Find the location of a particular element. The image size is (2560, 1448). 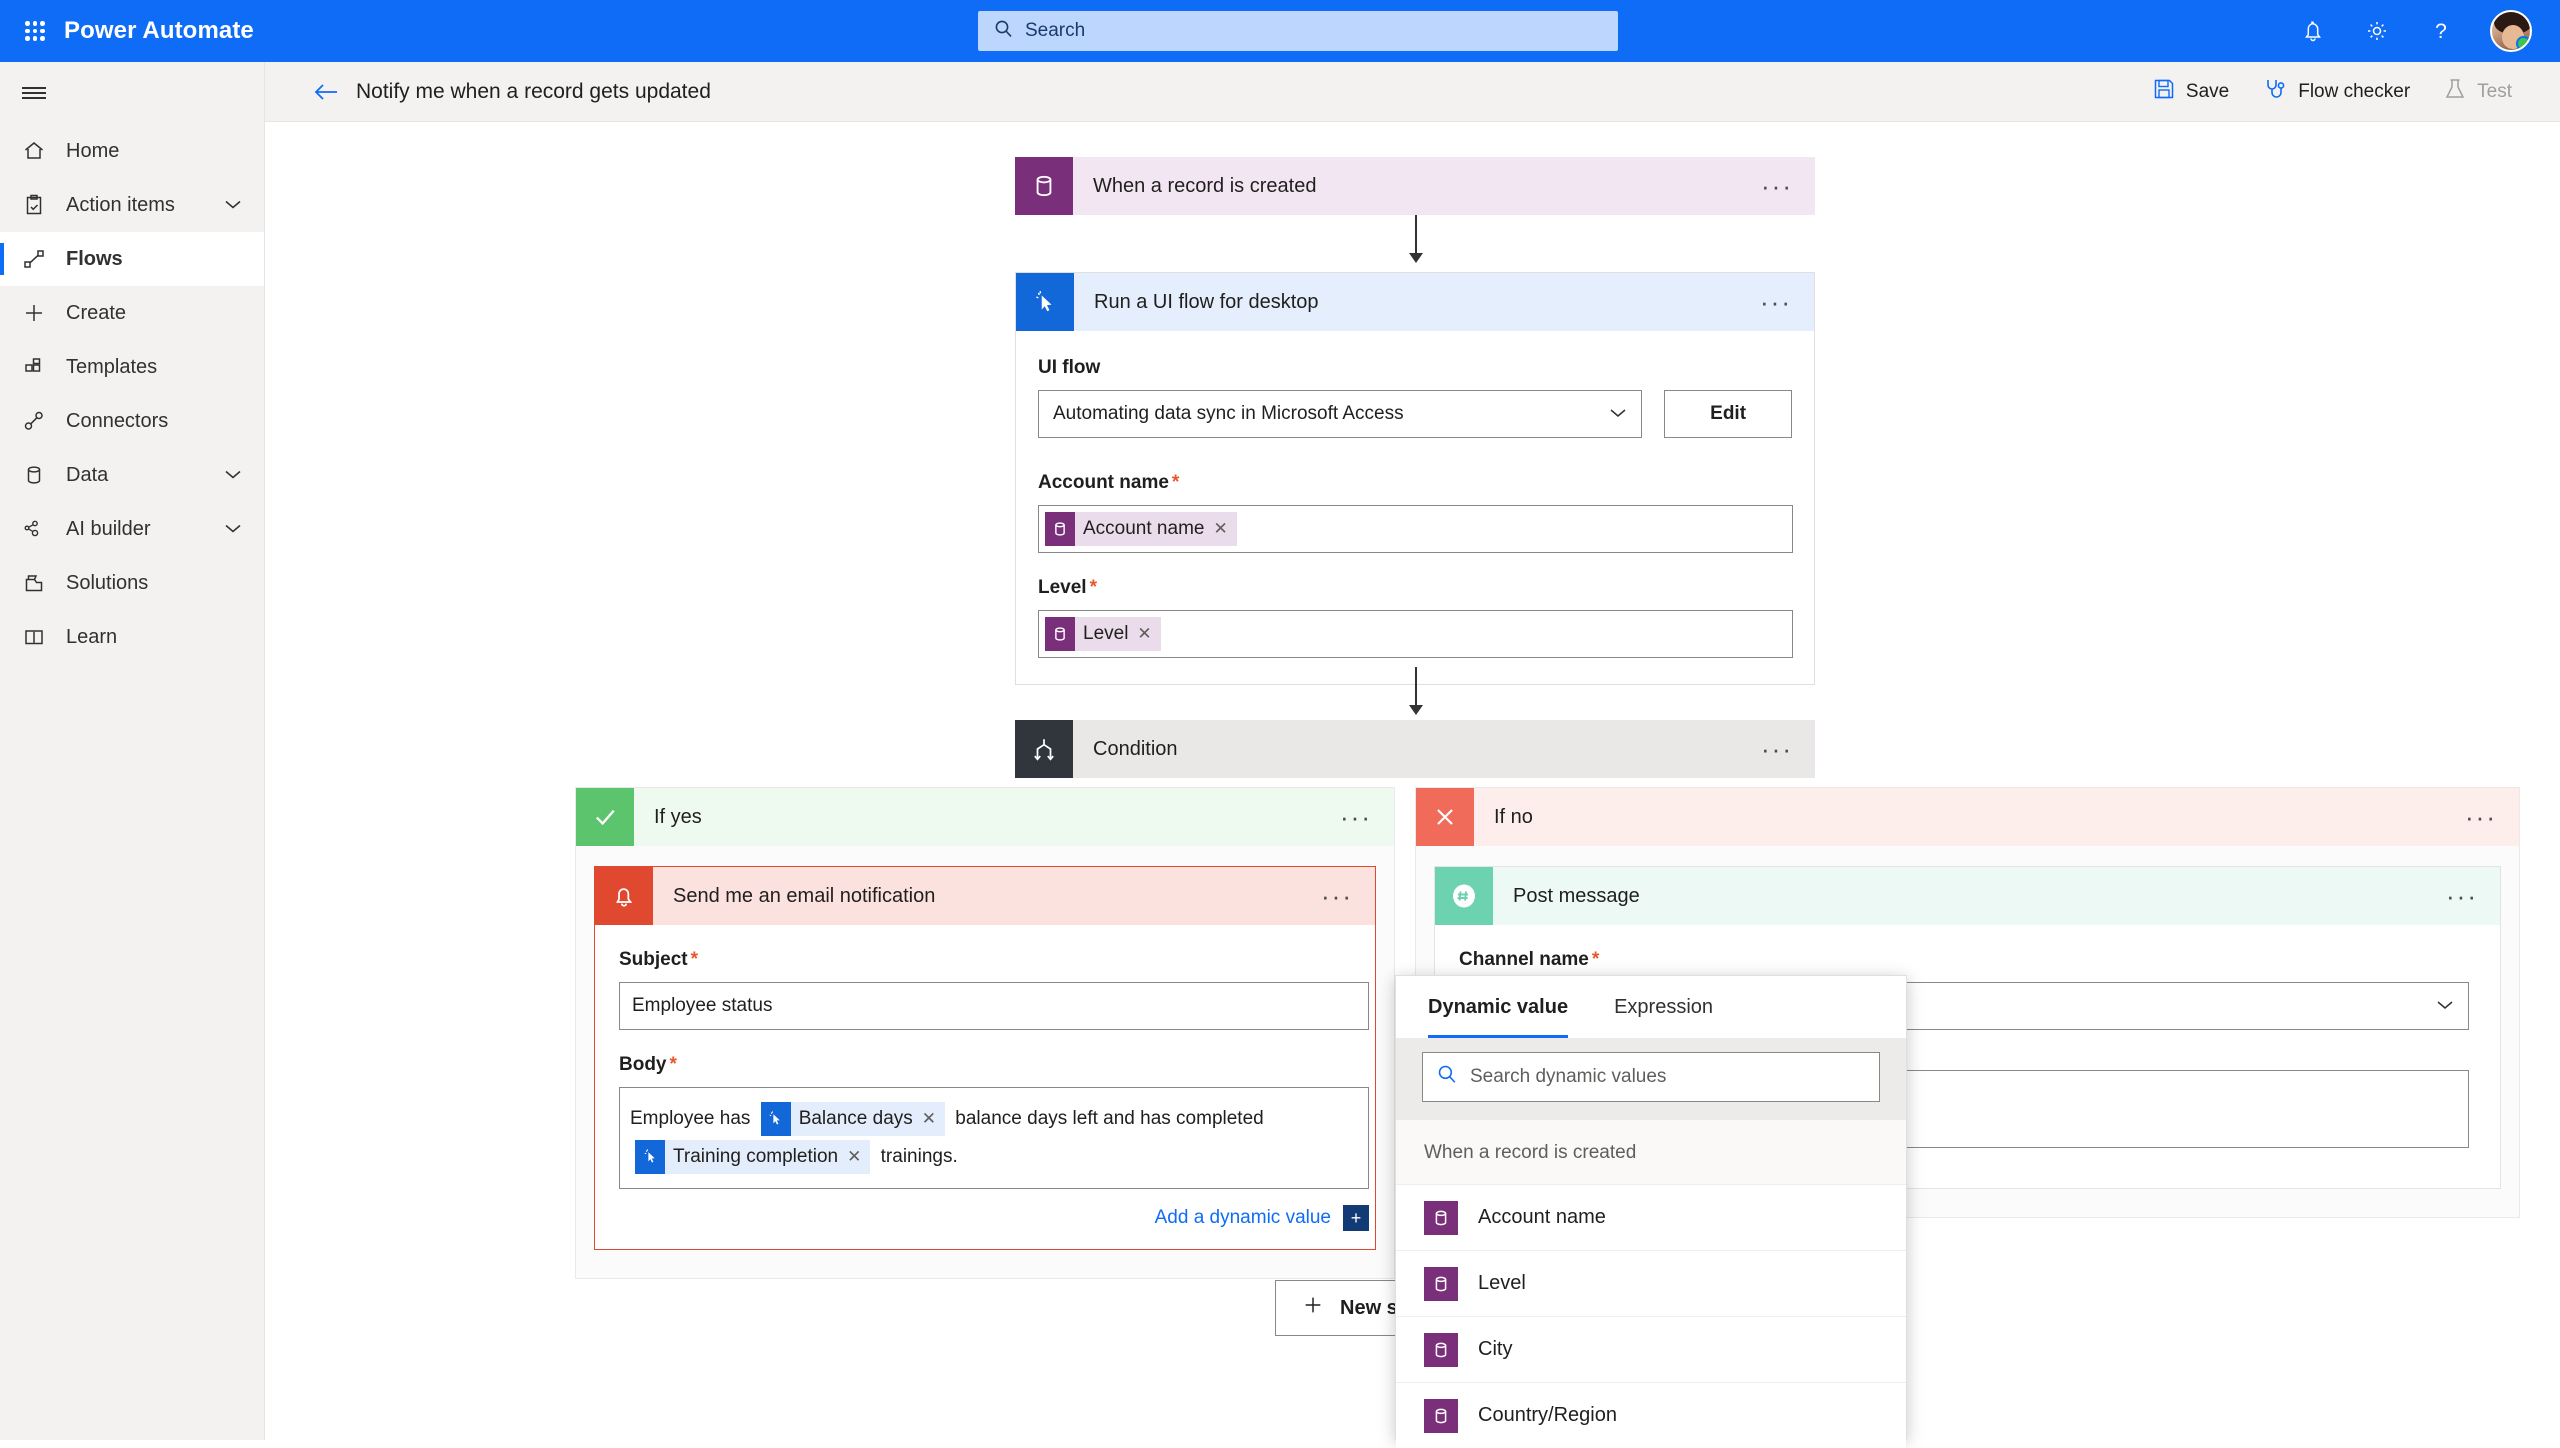

sidebar-item-home: Home is located at coordinates (132, 151).